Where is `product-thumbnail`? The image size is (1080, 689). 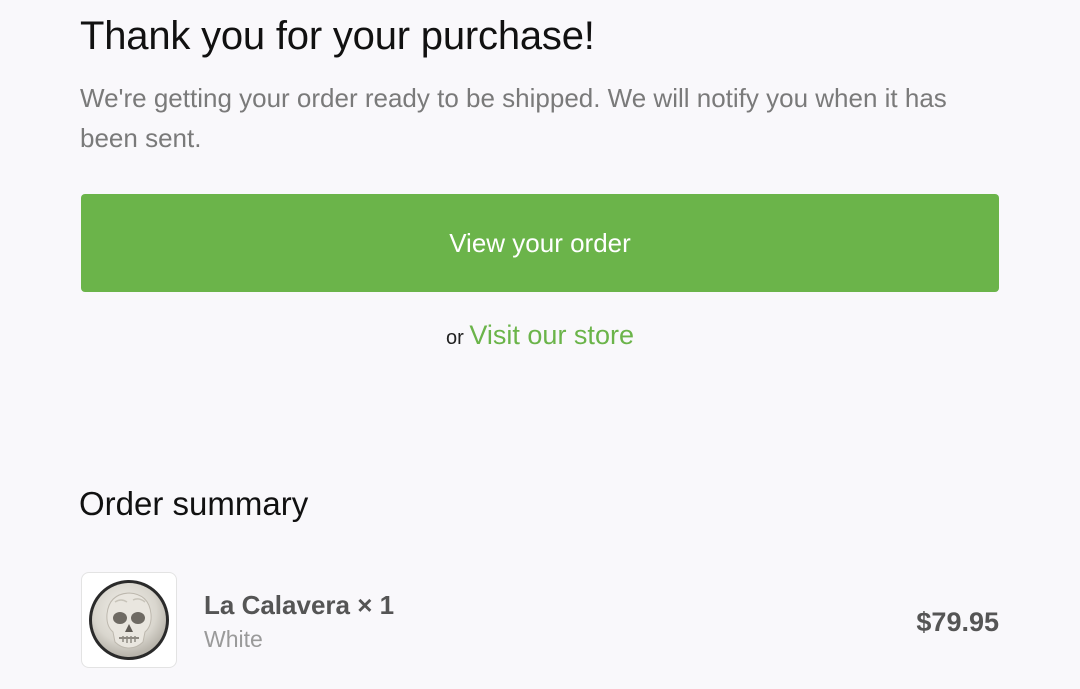
product-thumbnail is located at coordinates (129, 620).